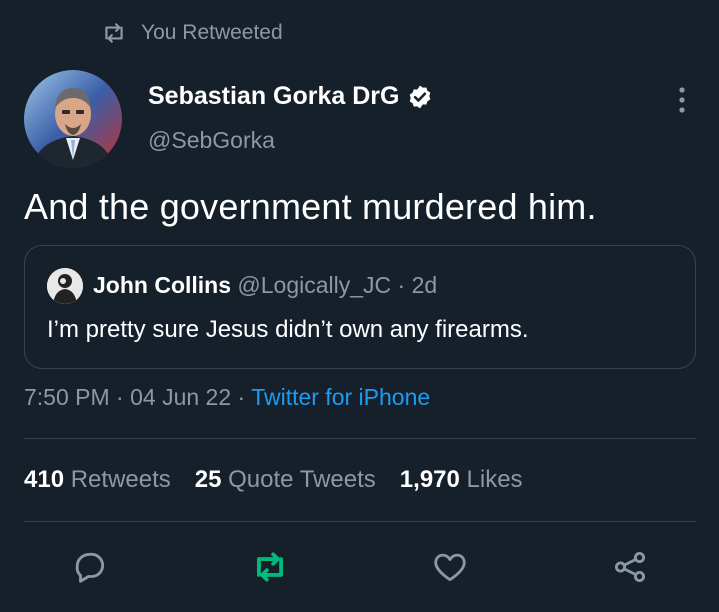 The height and width of the screenshot is (612, 719). Describe the element at coordinates (273, 96) in the screenshot. I see `author-name-text: Sebastian Gorka DrG` at that location.